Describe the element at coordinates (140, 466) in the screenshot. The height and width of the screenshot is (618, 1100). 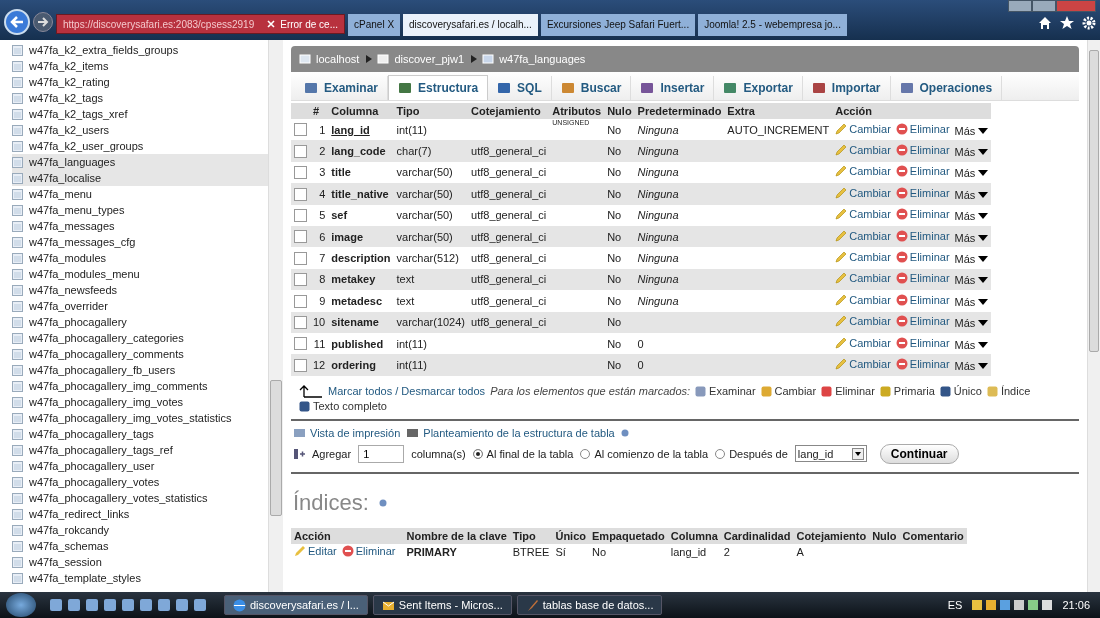
I see `sidebar-item: w47fa_phocagallery_user` at that location.